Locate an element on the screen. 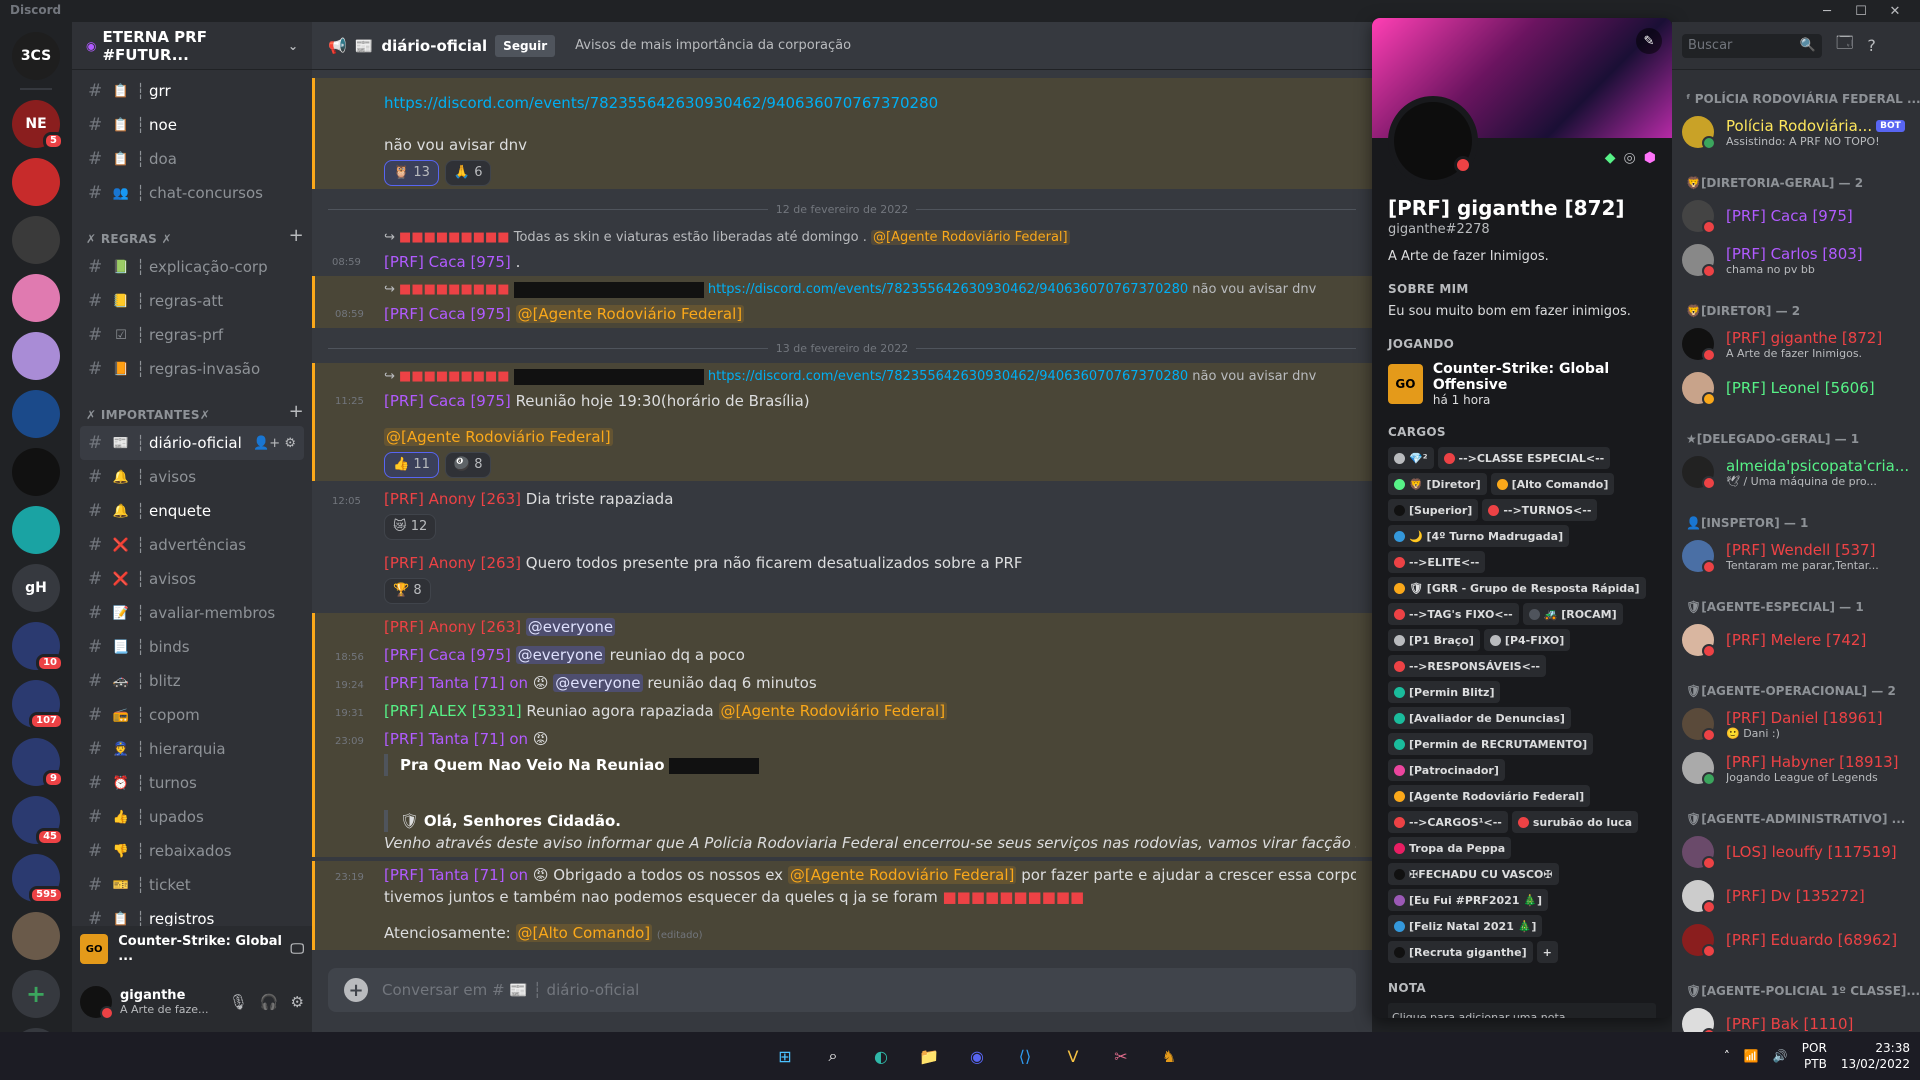 Image resolution: width=1920 pixels, height=1080 pixels. role-tag: 🦁 [Diretor] is located at coordinates (1437, 484).